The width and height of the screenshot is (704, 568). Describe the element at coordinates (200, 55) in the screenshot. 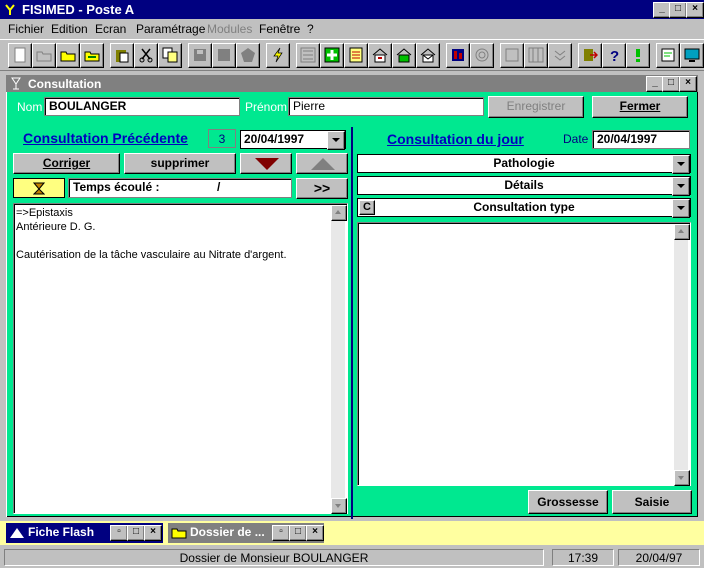

I see `save-disk-icon` at that location.